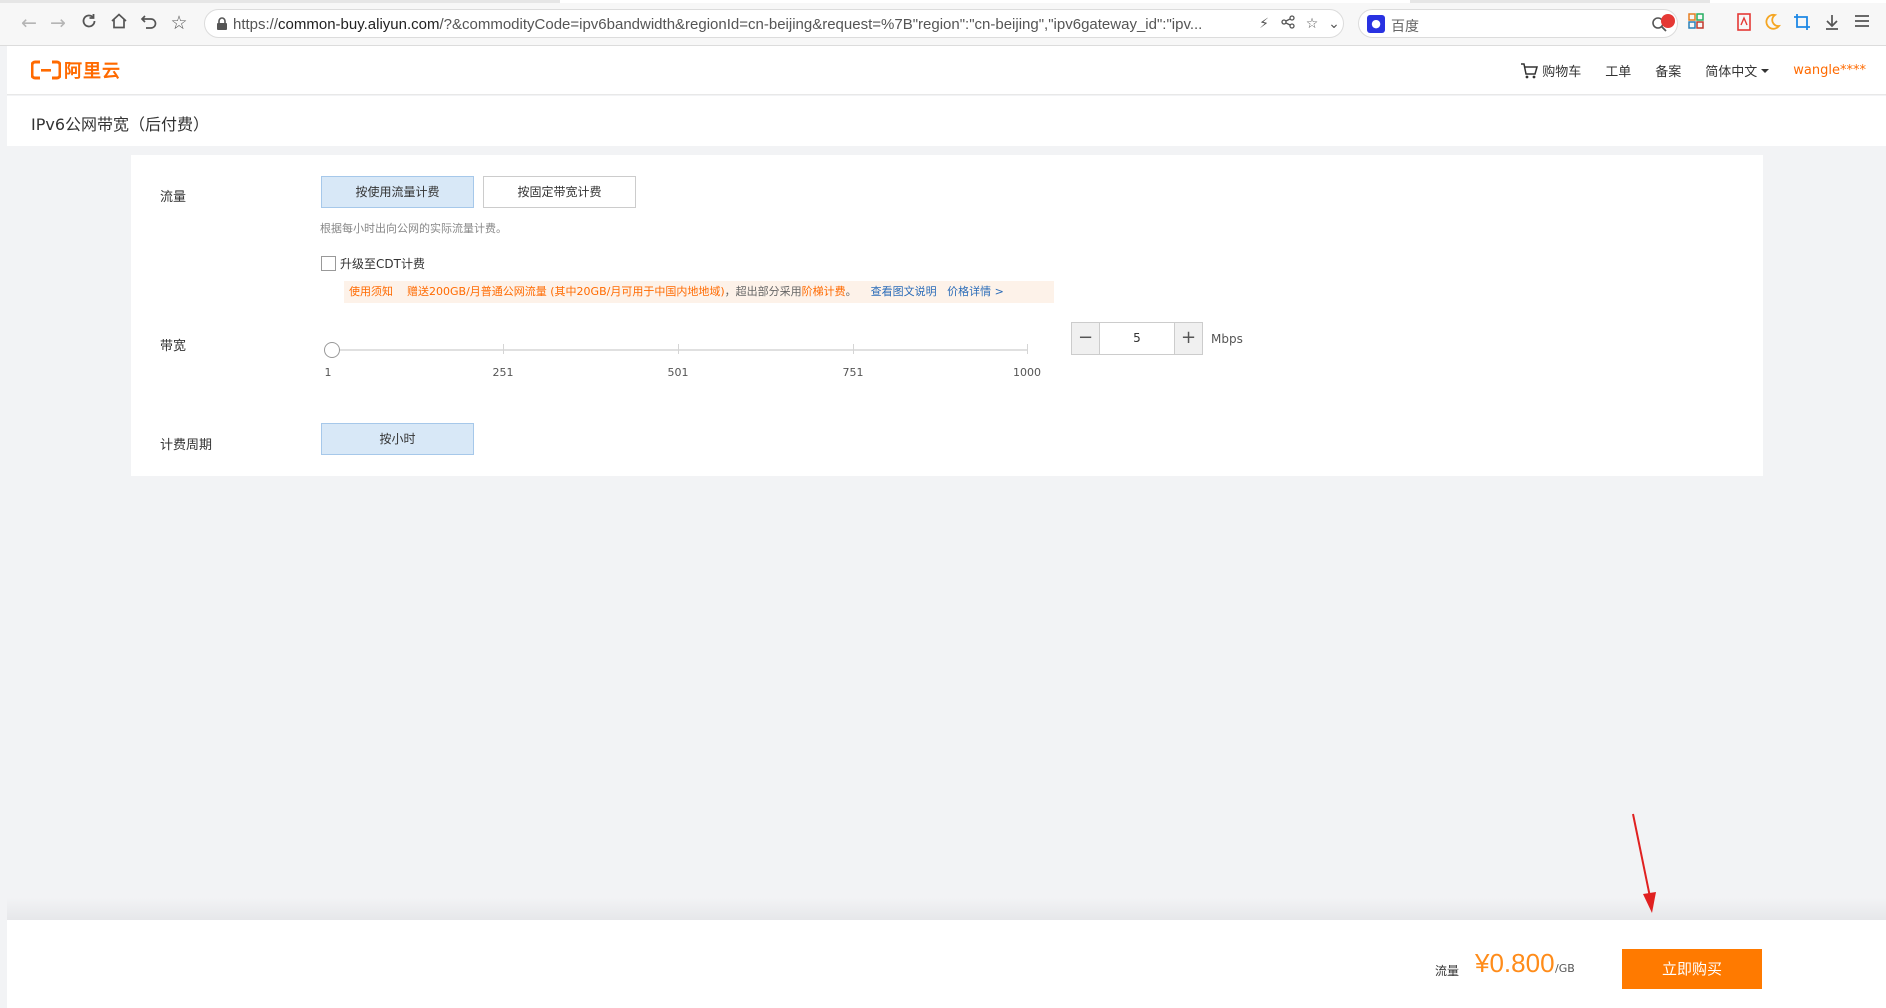 The height and width of the screenshot is (1008, 1886). I want to click on reload-icon, so click(89, 23).